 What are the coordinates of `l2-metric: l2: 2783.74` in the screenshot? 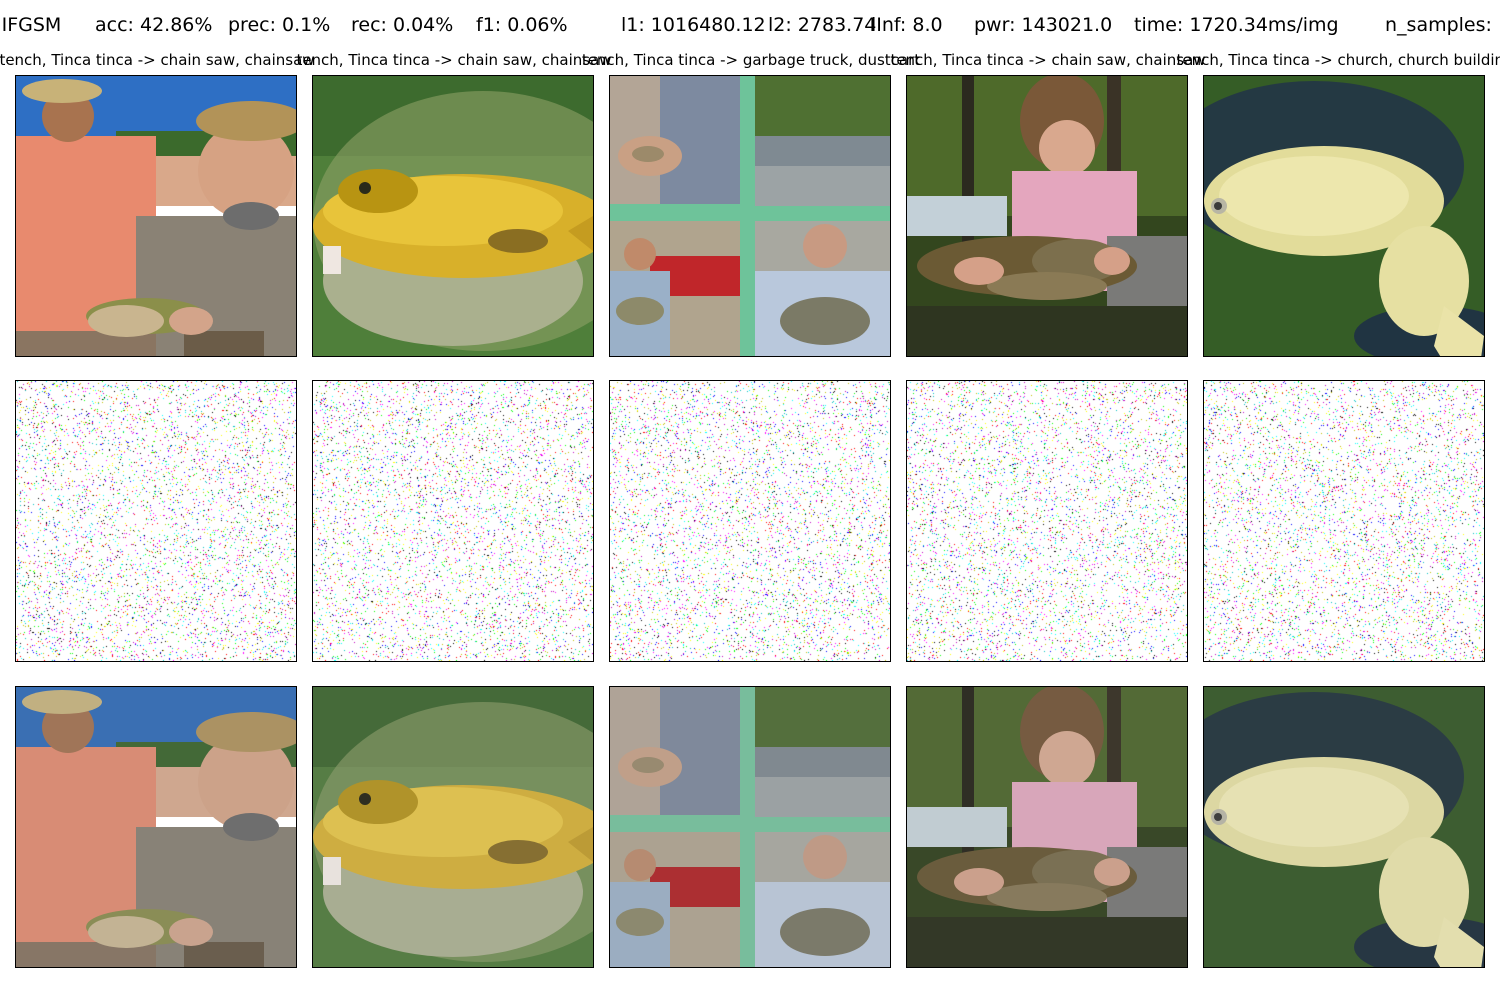 It's located at (822, 25).